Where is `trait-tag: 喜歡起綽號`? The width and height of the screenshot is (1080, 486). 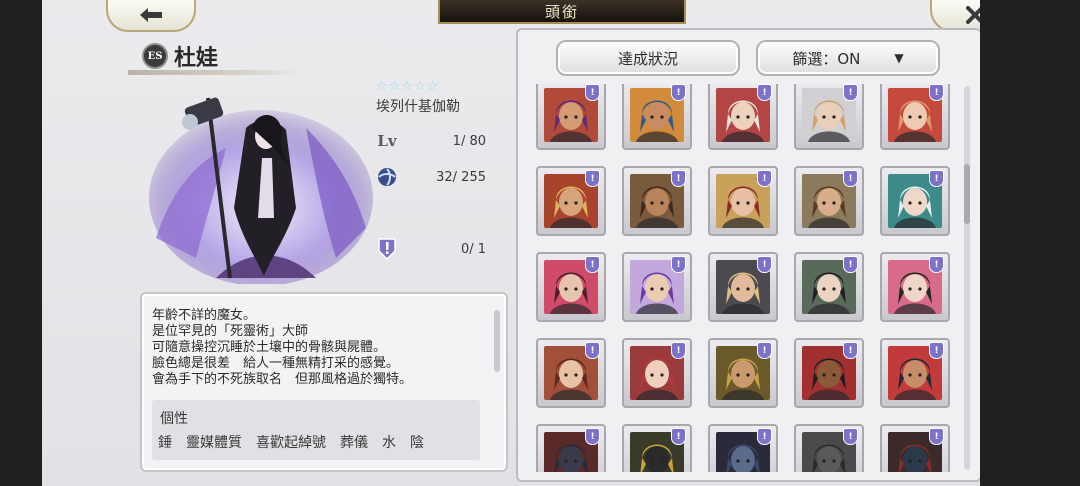 trait-tag: 喜歡起綽號 is located at coordinates (291, 443).